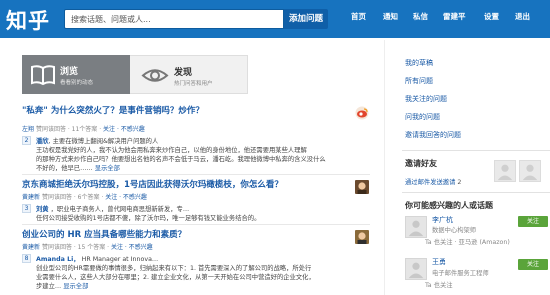  Describe the element at coordinates (26, 140) in the screenshot. I see `vote-count: 2` at that location.